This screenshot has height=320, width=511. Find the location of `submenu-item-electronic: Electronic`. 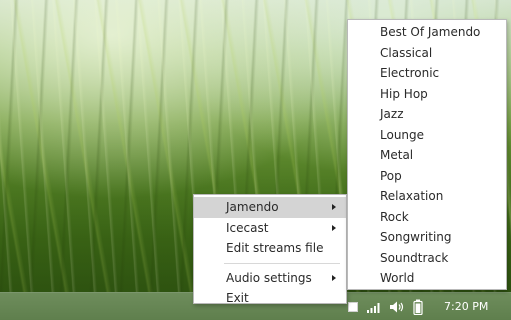

submenu-item-electronic: Electronic is located at coordinates (427, 73).